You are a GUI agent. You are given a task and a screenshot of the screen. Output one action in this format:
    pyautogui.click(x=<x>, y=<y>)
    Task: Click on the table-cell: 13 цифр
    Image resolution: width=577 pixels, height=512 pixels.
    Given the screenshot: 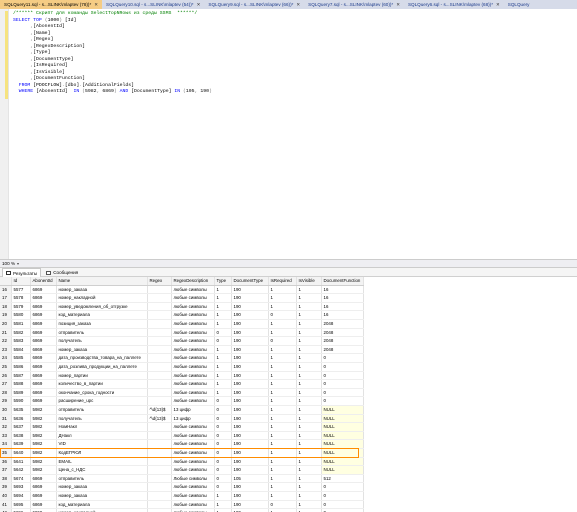 What is the action you would take?
    pyautogui.click(x=193, y=419)
    